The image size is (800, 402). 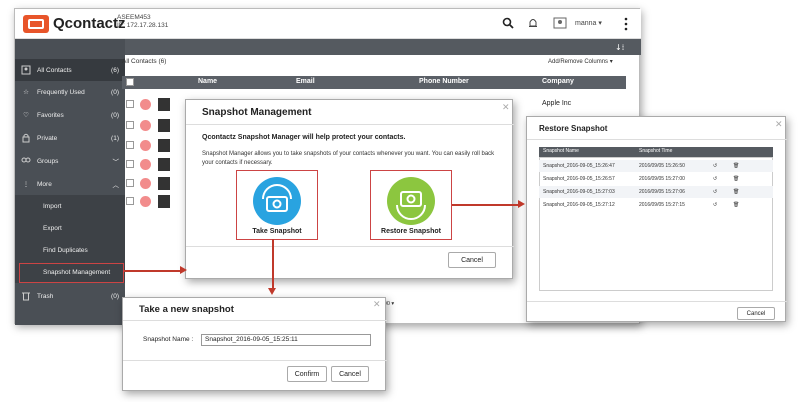 What do you see at coordinates (70, 206) in the screenshot?
I see `sidebar-subitem-import: Import` at bounding box center [70, 206].